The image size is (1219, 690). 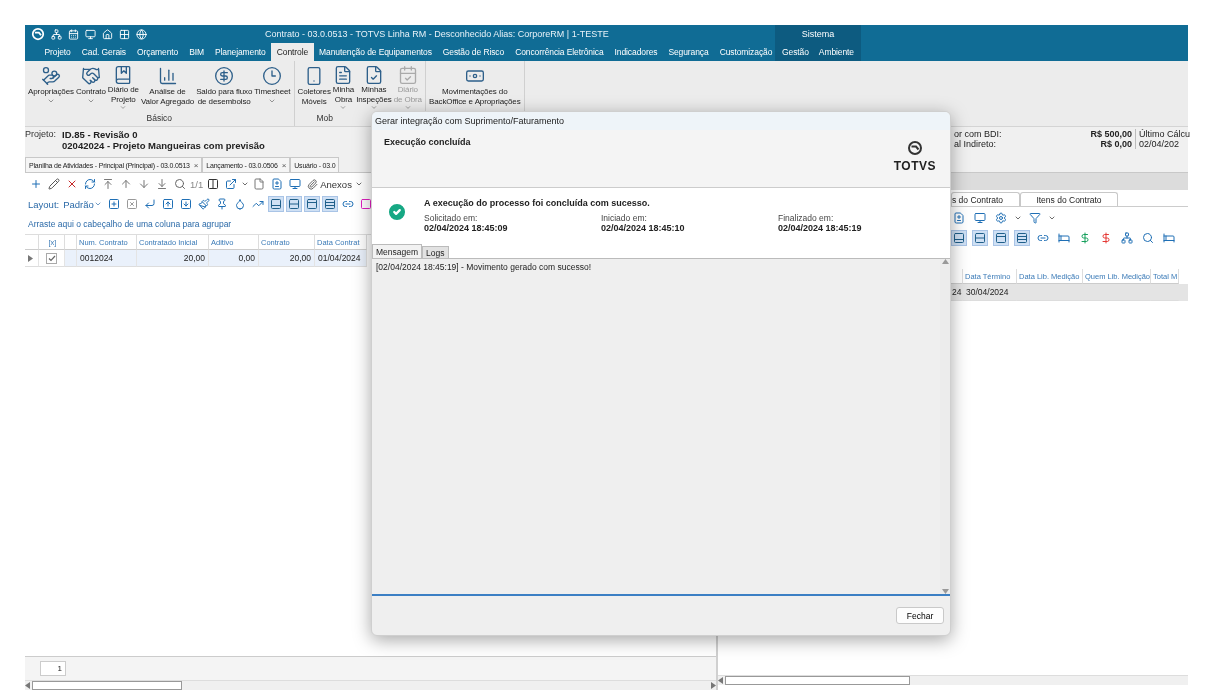 I want to click on menu-tab: Indicadores, so click(x=636, y=52).